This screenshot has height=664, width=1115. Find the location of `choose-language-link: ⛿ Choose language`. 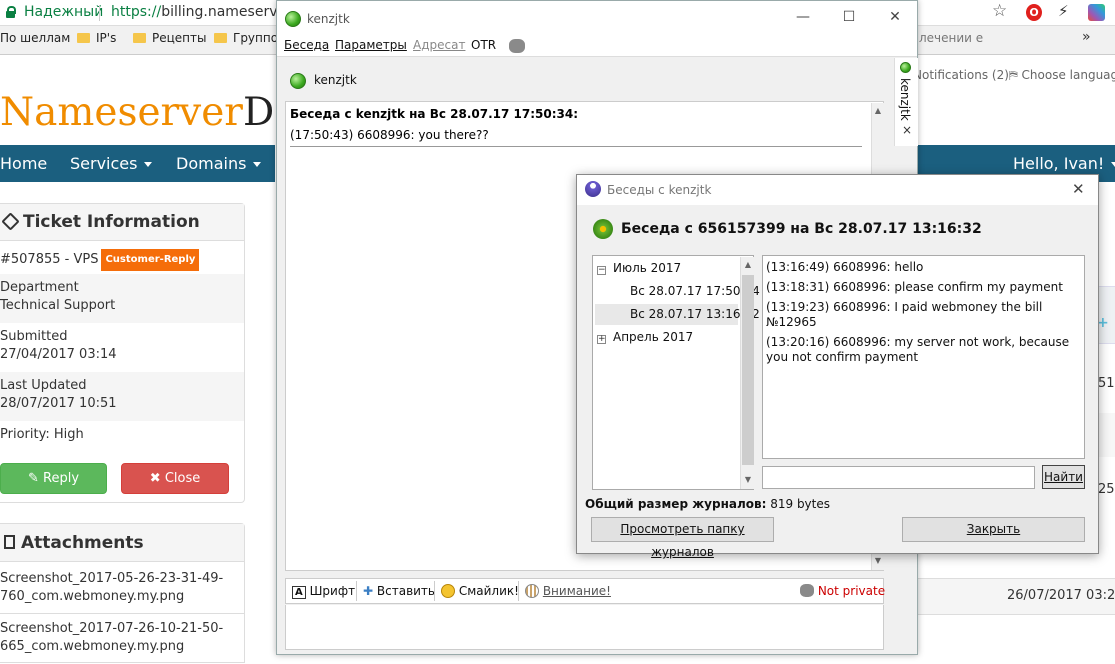

choose-language-link: ⛿ Choose language is located at coordinates (1062, 75).